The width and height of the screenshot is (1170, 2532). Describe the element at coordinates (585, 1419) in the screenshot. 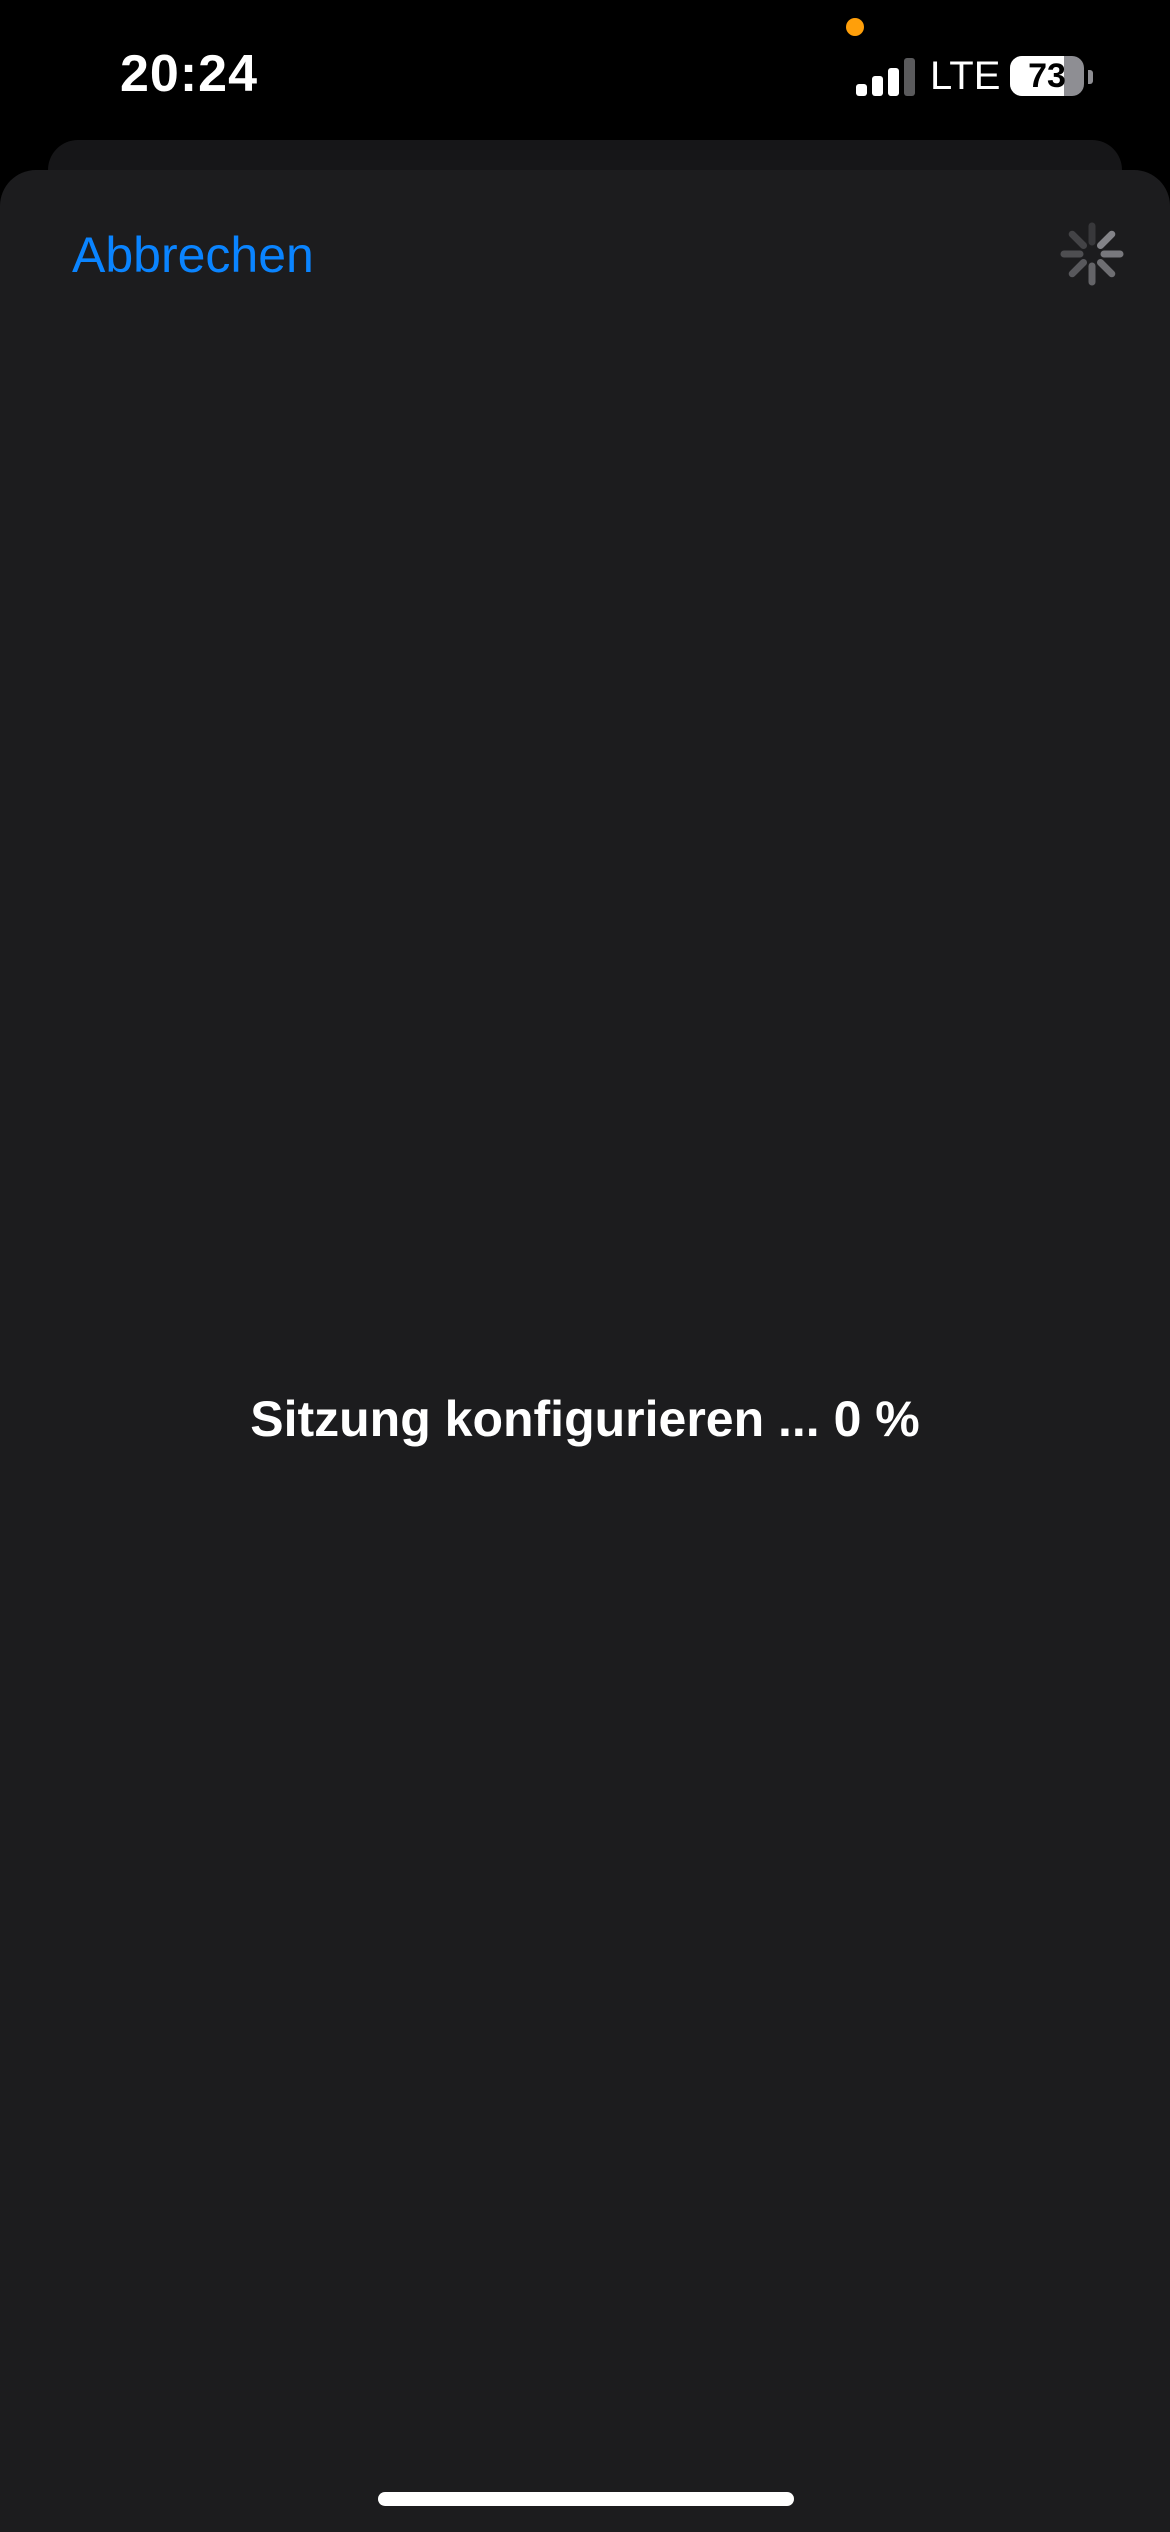

I see `status-message: Sitzung konfigurieren ... 0 %` at that location.